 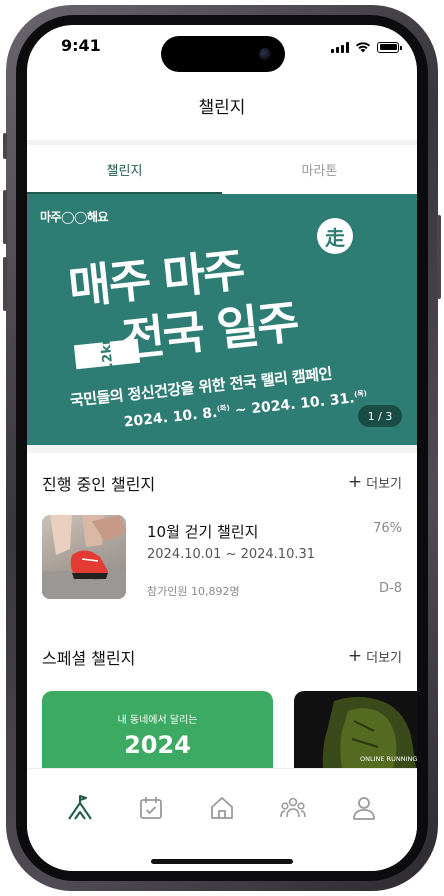 I want to click on date-end: 2024. 10. 31., so click(x=303, y=404).